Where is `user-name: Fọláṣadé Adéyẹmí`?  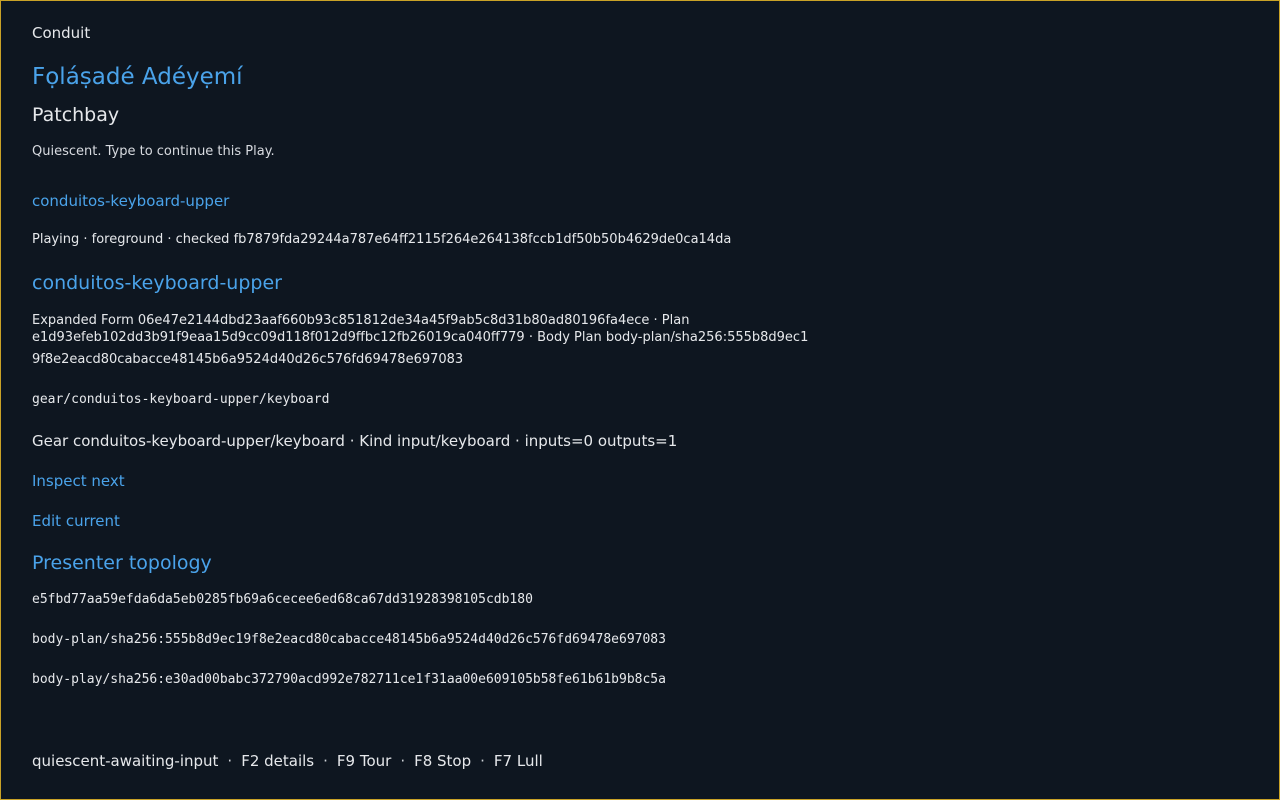 user-name: Fọláṣadé Adéyẹmí is located at coordinates (137, 77).